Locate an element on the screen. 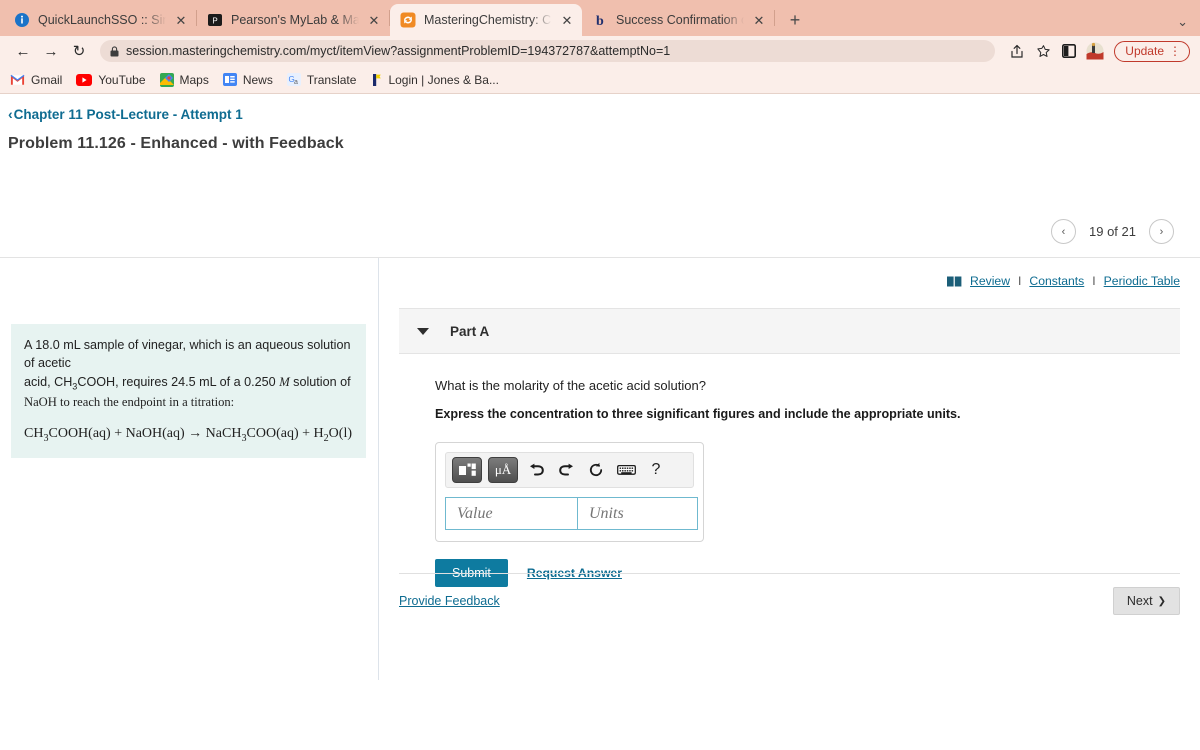 The image size is (1200, 750). browser-menu-icon: ⋮ is located at coordinates (1175, 51).